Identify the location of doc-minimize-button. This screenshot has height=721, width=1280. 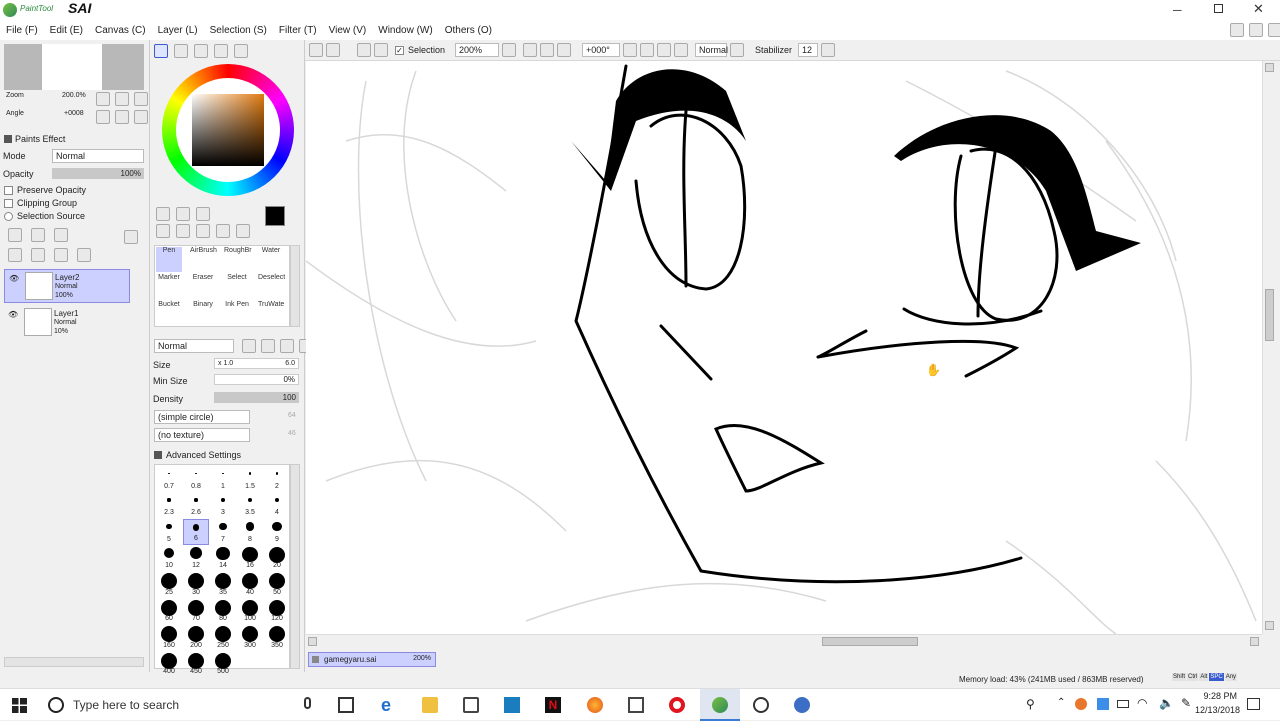
(1237, 30).